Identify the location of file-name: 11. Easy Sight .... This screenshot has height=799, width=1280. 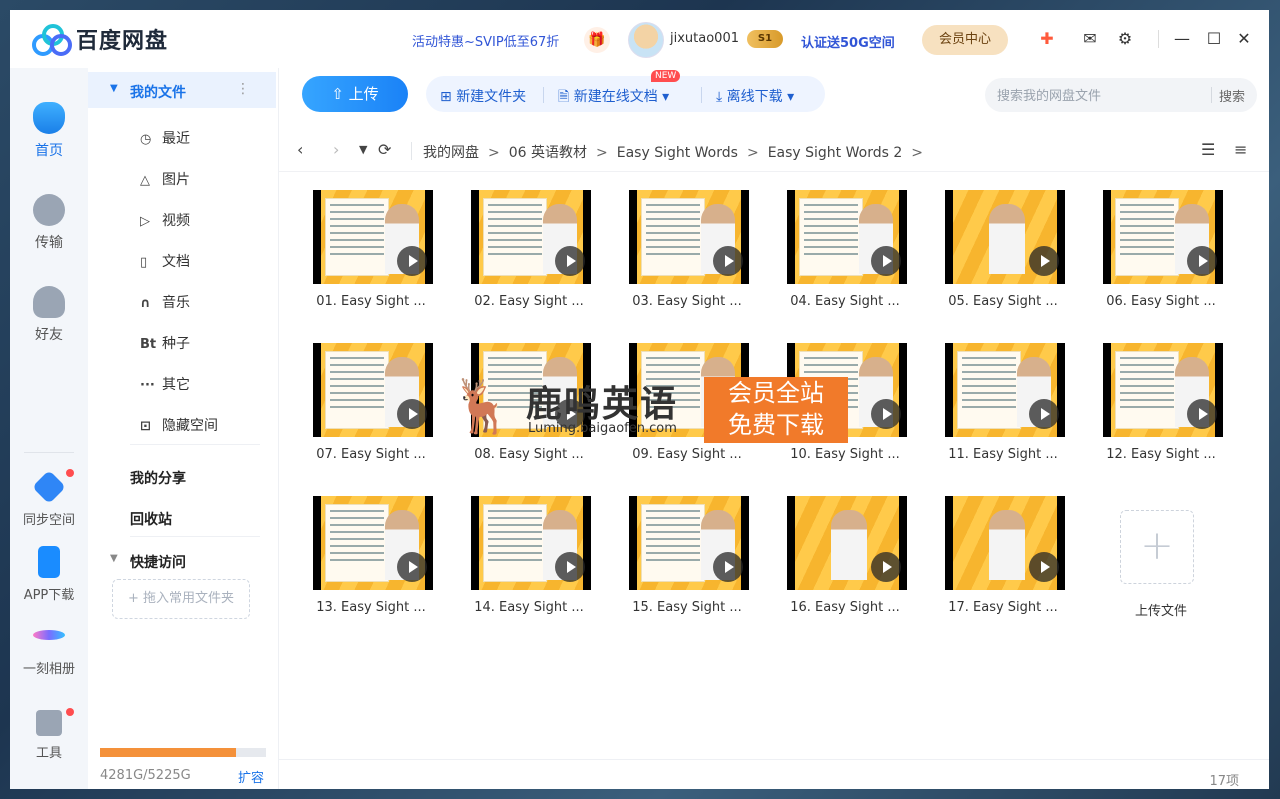
(1003, 454).